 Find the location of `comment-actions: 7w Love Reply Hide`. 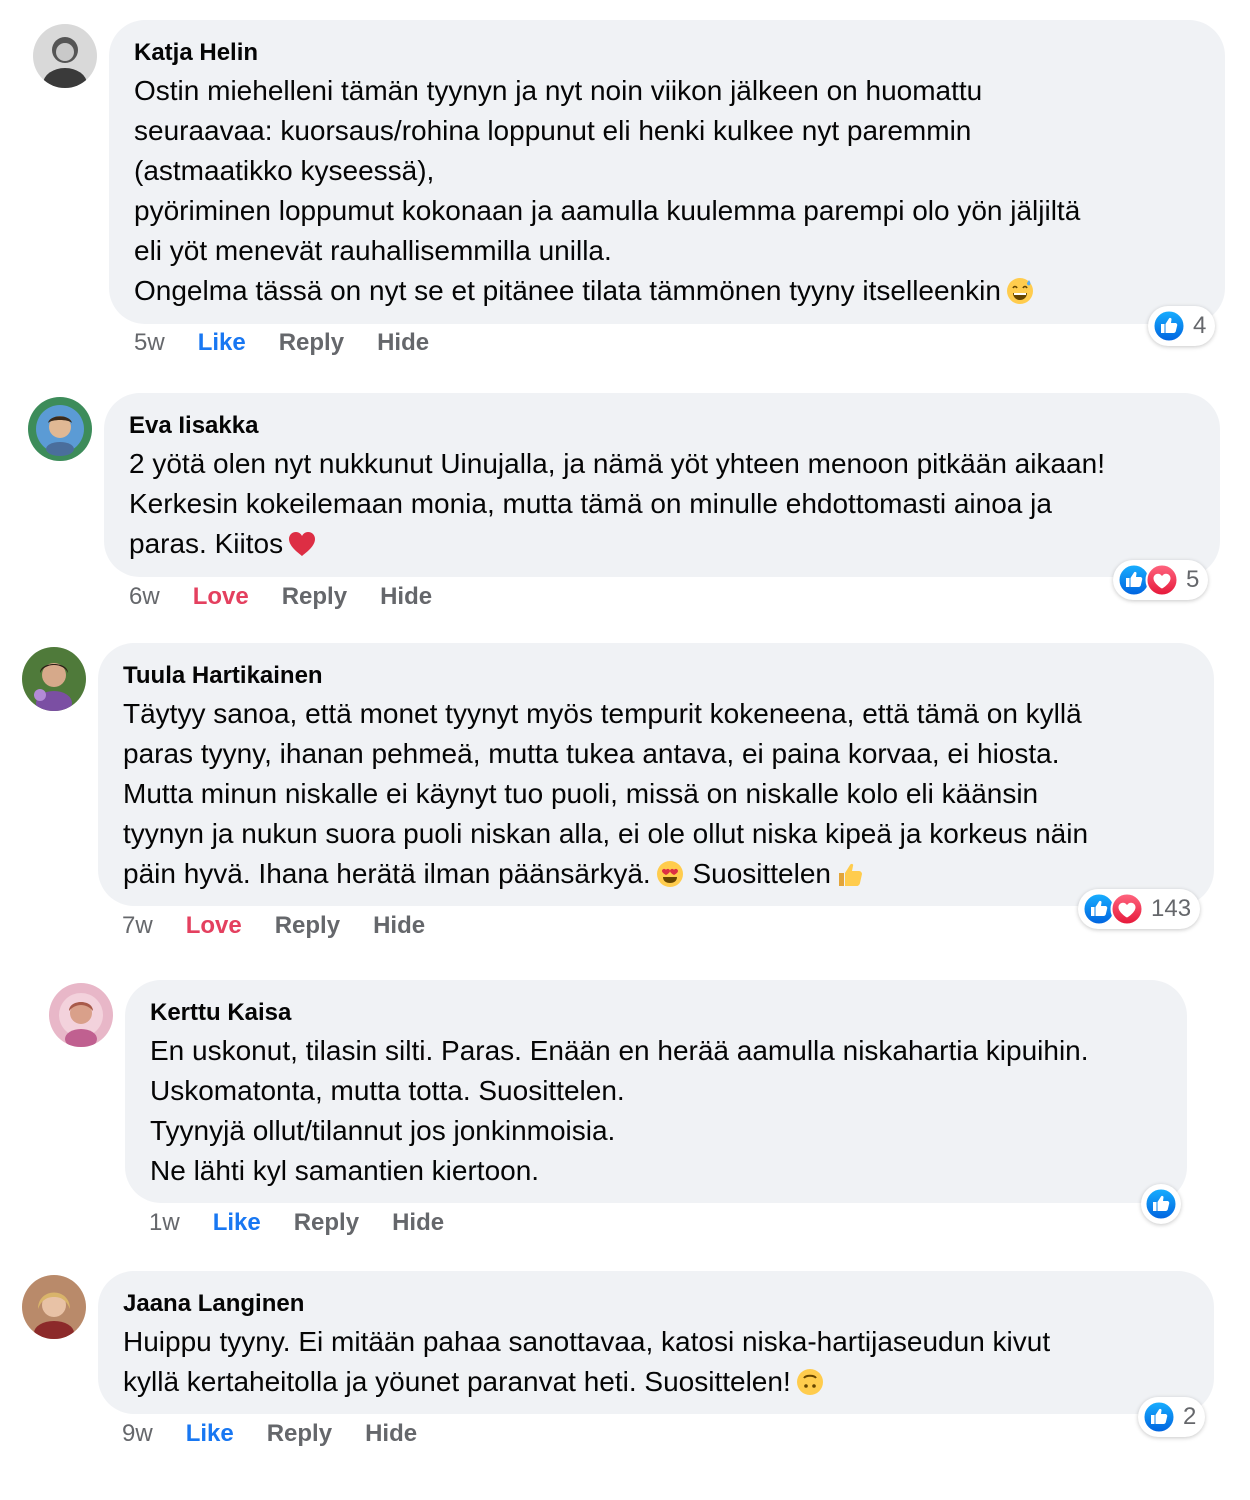

comment-actions: 7w Love Reply Hide is located at coordinates (273, 926).